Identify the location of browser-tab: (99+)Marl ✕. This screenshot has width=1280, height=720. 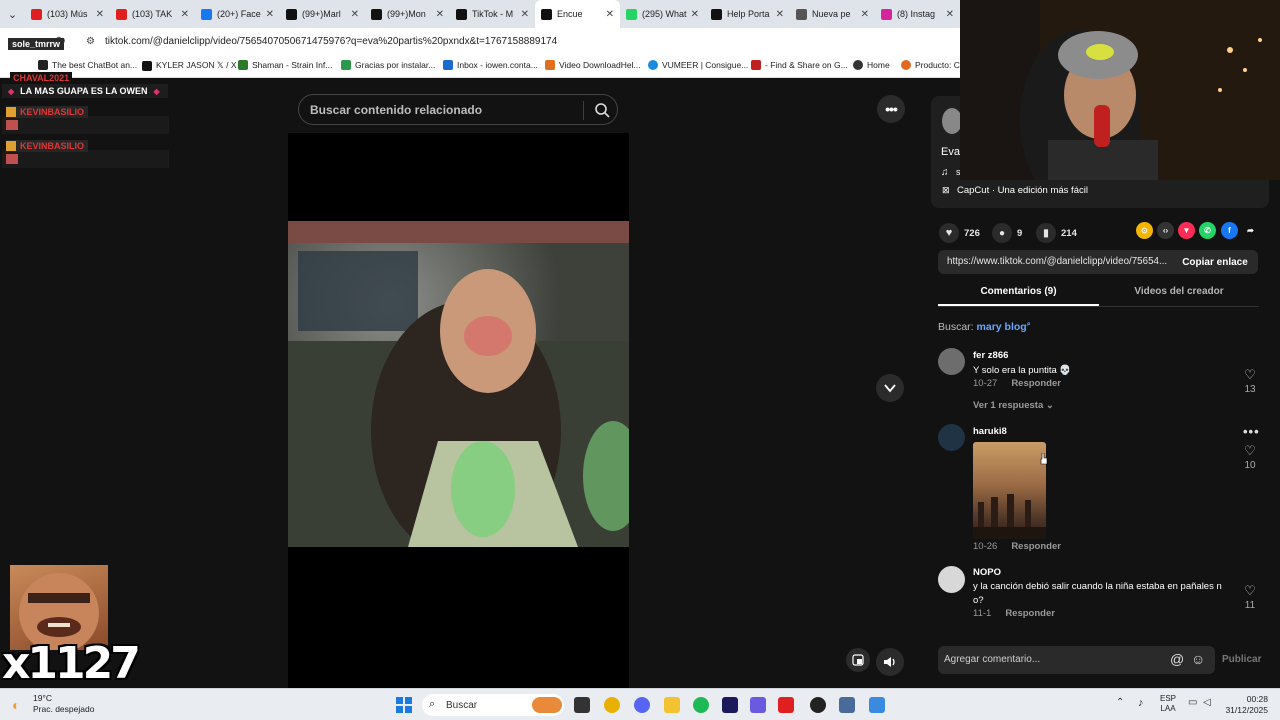
(322, 14).